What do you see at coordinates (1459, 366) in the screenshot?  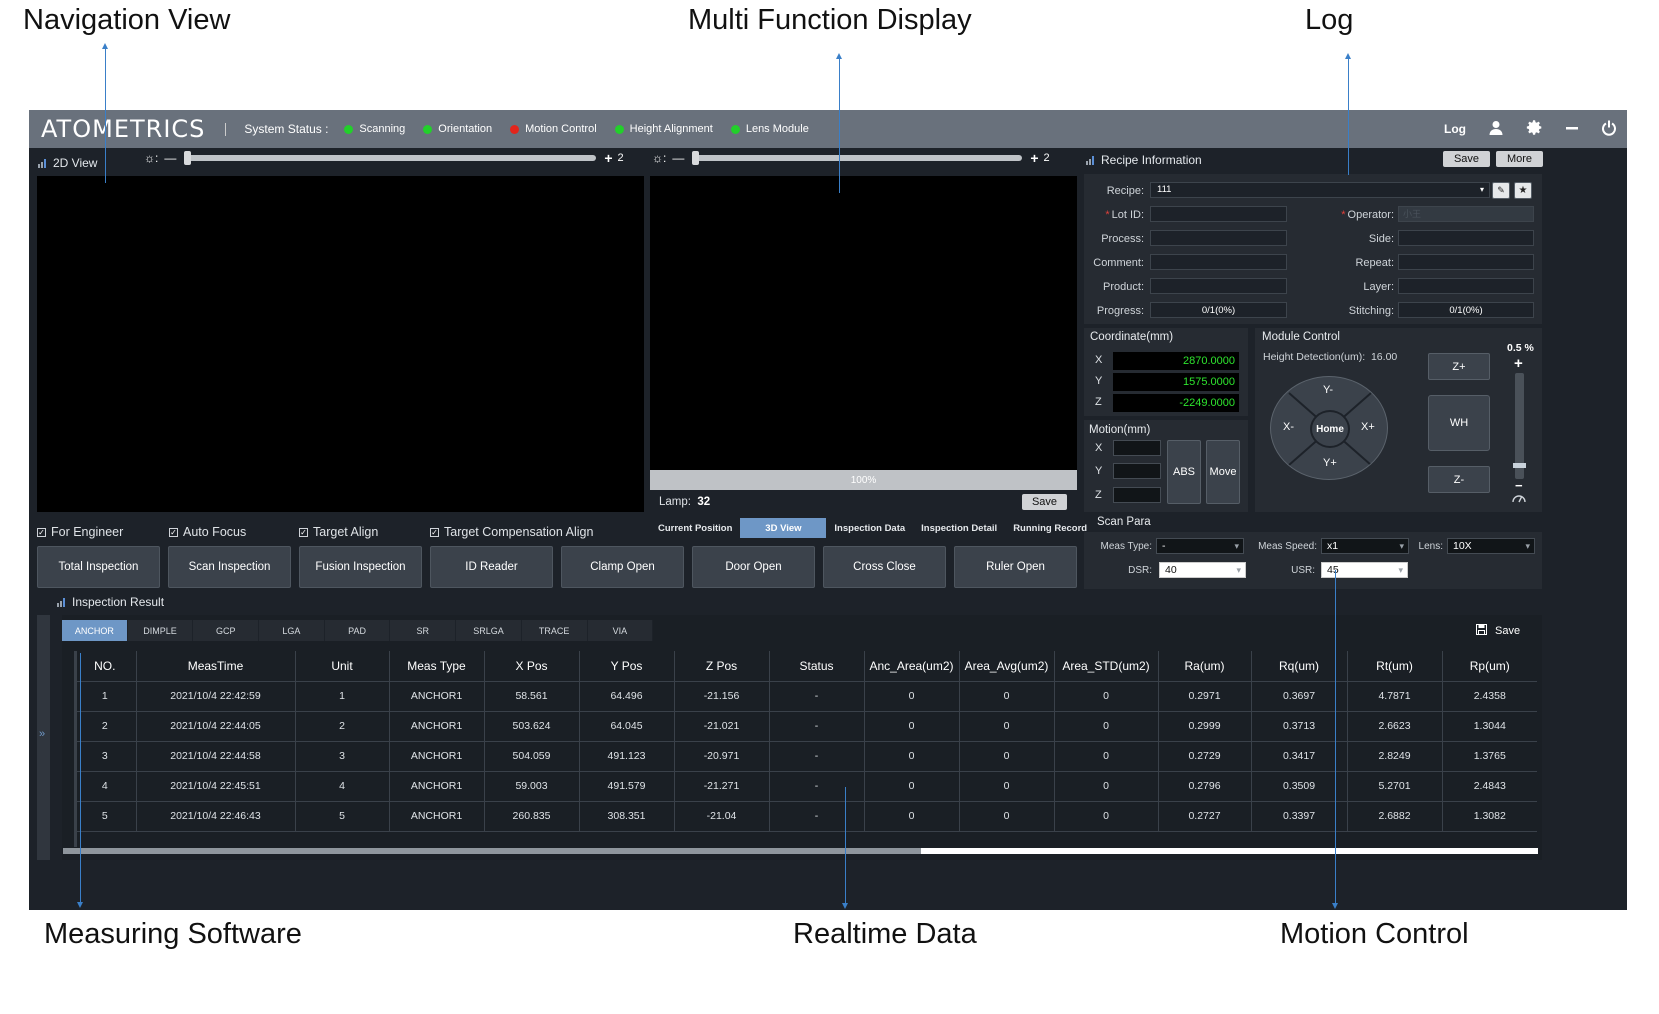 I see `z-plus-button: Z+` at bounding box center [1459, 366].